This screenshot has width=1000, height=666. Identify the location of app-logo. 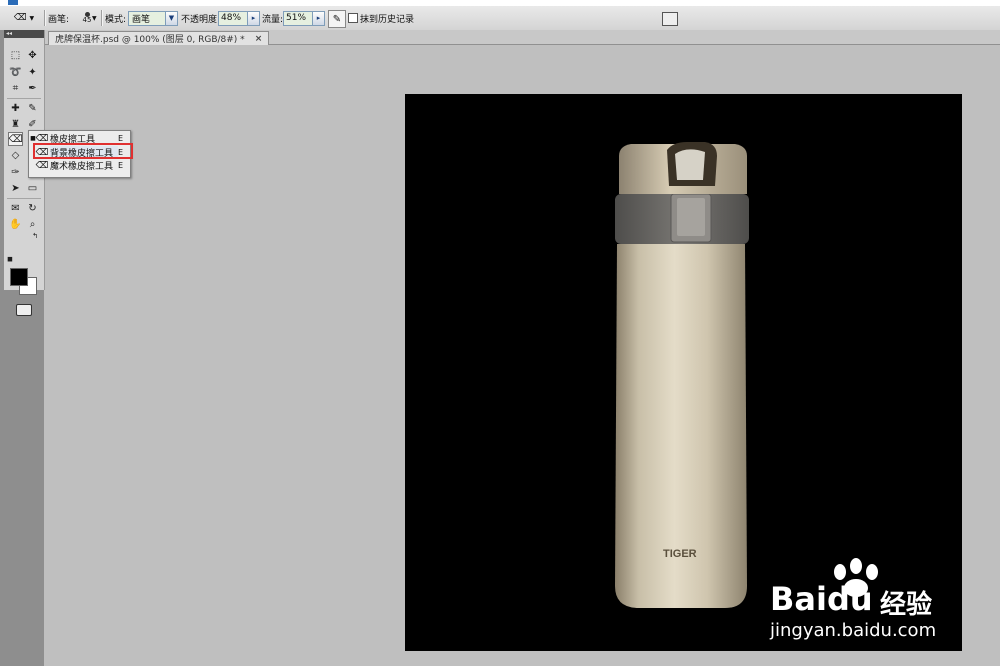
(13, 2).